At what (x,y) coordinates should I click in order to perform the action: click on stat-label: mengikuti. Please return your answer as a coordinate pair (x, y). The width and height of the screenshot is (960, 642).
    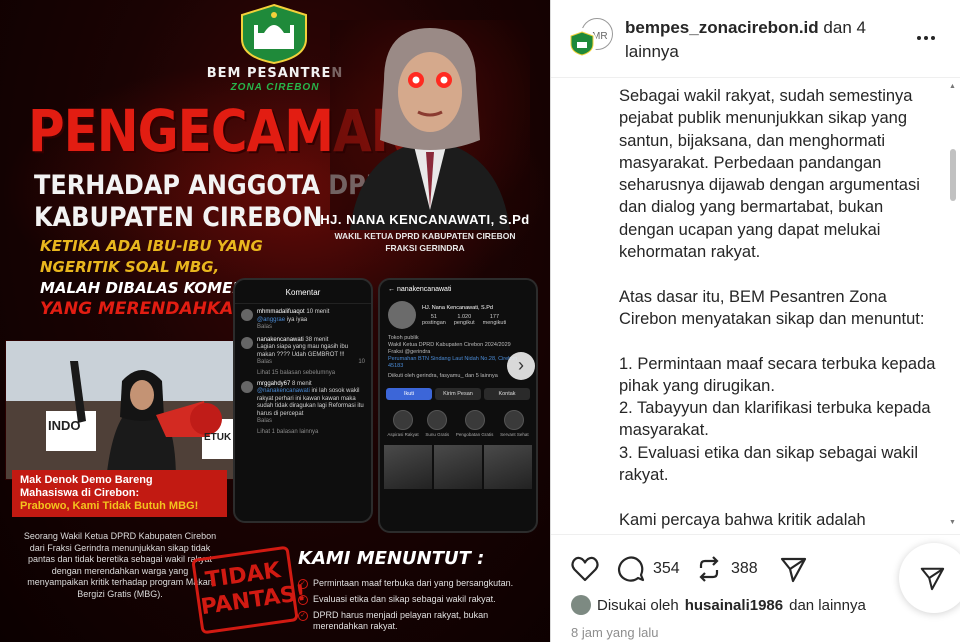
    Looking at the image, I should click on (494, 322).